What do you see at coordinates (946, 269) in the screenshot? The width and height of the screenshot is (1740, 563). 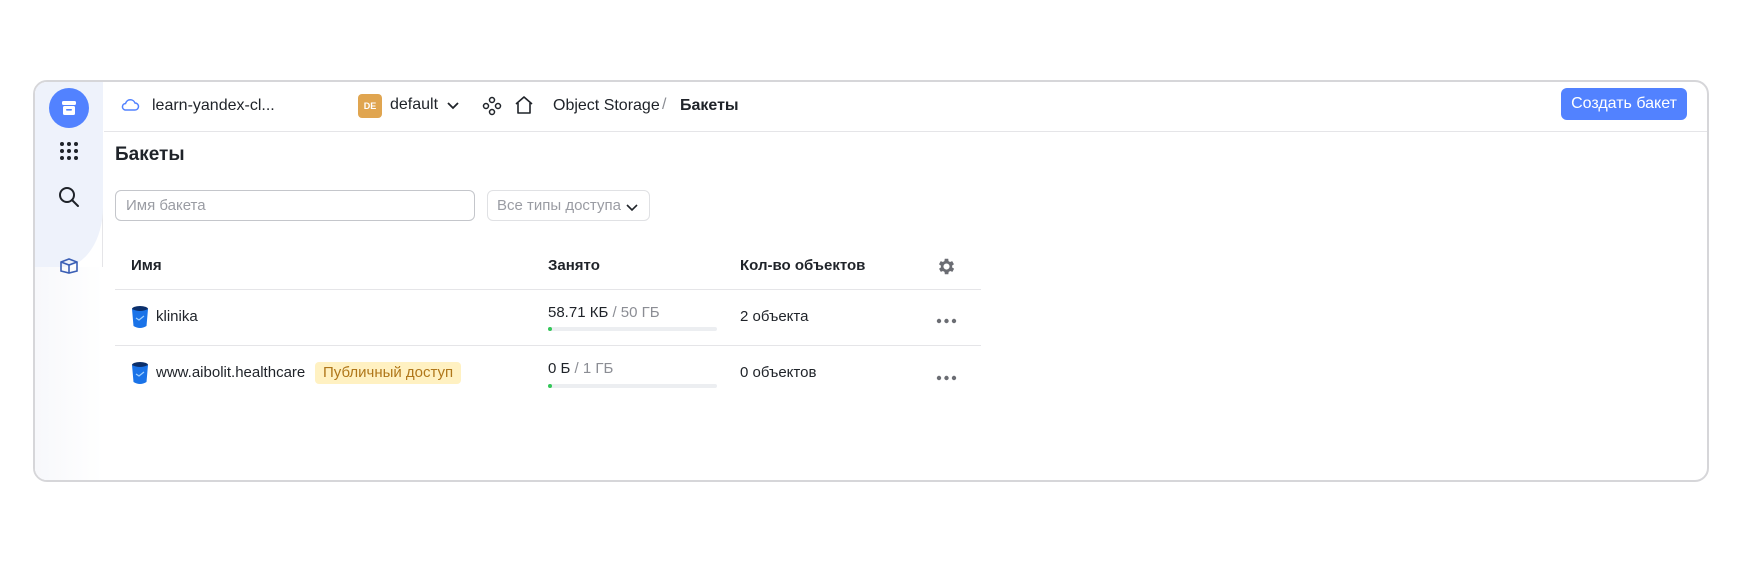 I see `settings-gear-icon` at bounding box center [946, 269].